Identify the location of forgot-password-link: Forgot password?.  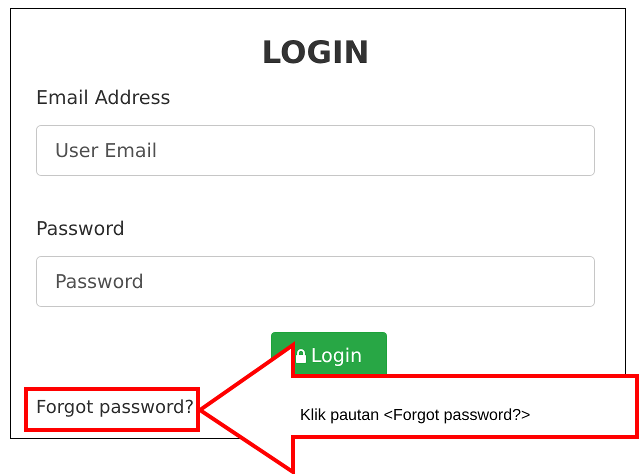
(115, 407).